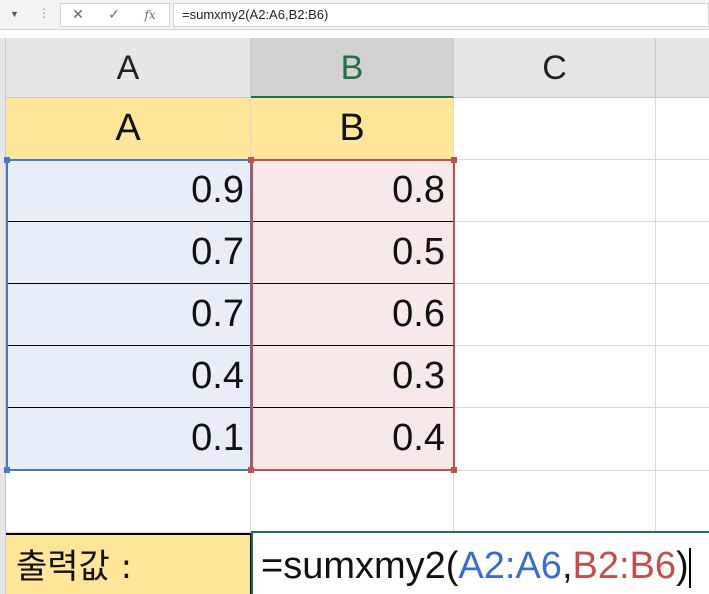 Image resolution: width=709 pixels, height=594 pixels. Describe the element at coordinates (128, 129) in the screenshot. I see `cell-a1: A` at that location.